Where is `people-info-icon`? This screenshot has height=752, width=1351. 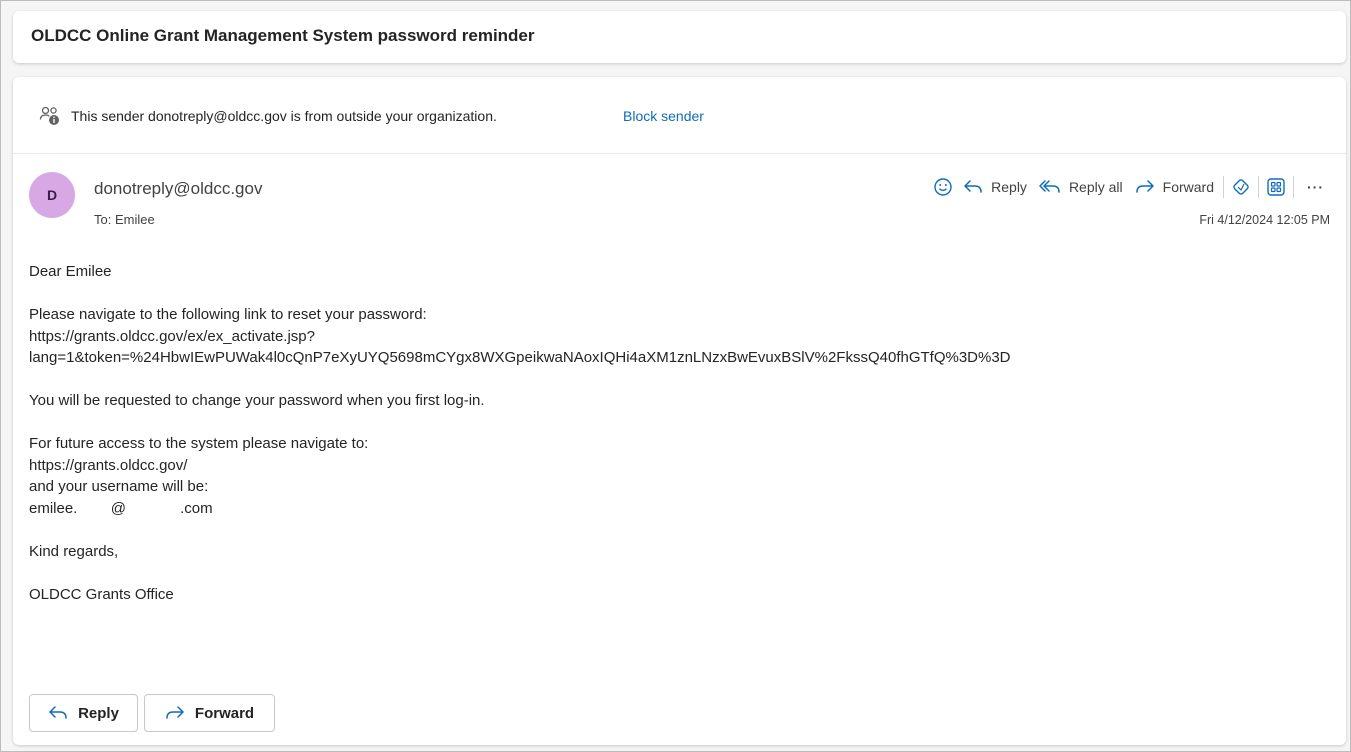
people-info-icon is located at coordinates (50, 116).